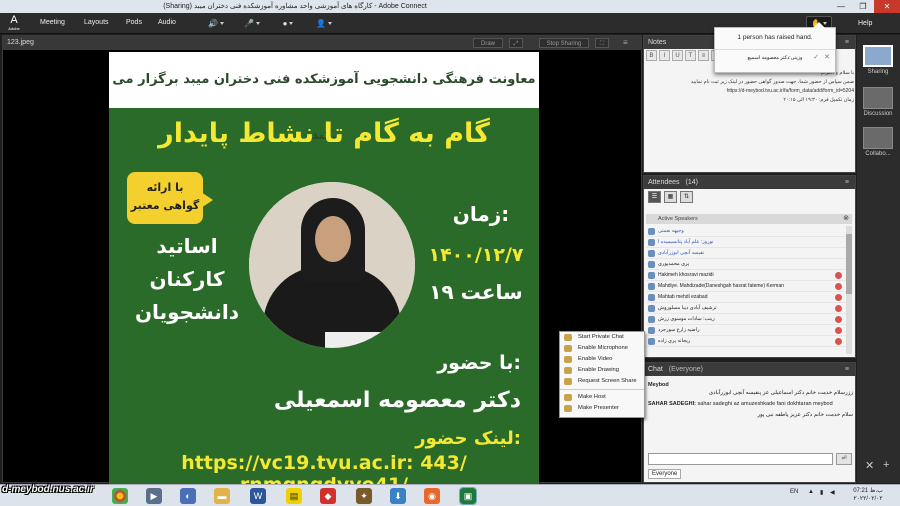  What do you see at coordinates (165, 205) in the screenshot?
I see `bubble-line-2: گواهی معتبر` at bounding box center [165, 205].